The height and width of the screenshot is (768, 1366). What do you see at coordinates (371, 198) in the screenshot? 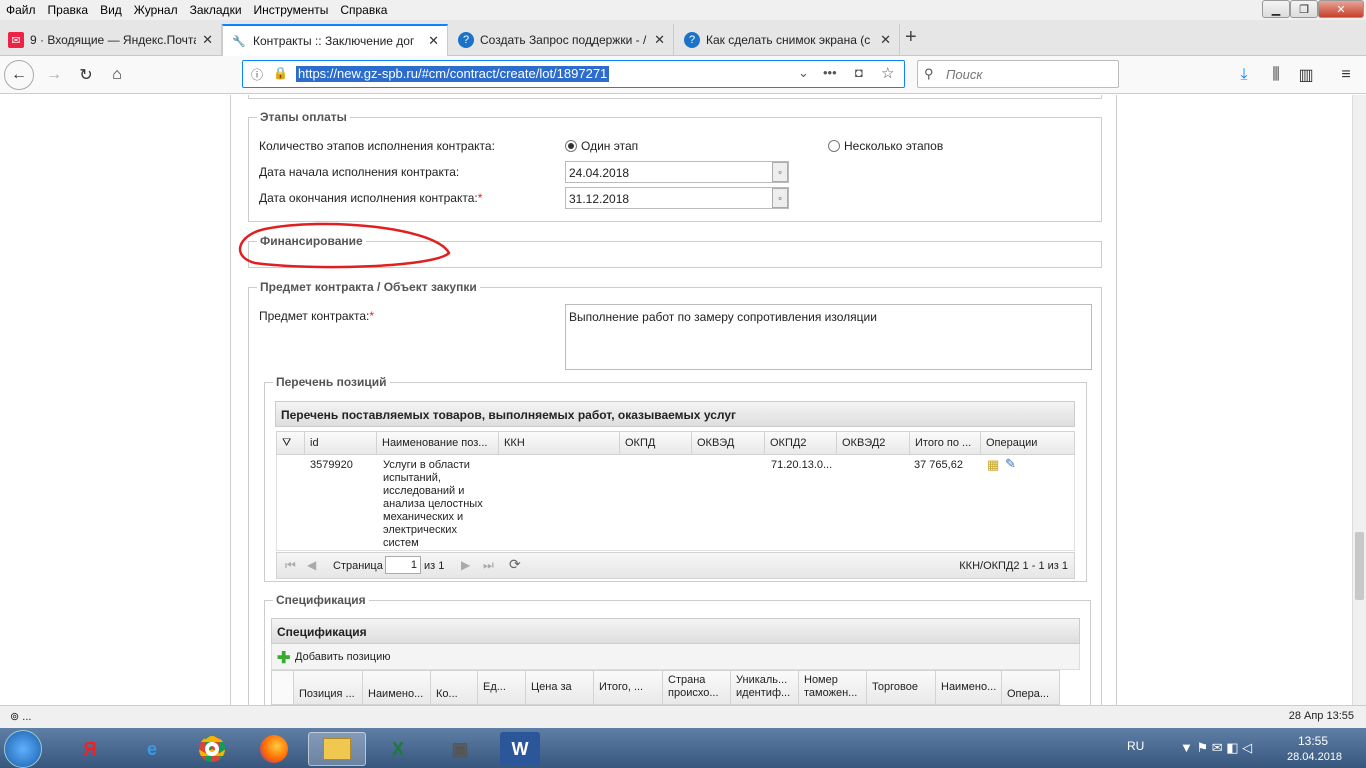
I see `end-date-label: Дата окончания исполнения контракта:*` at bounding box center [371, 198].